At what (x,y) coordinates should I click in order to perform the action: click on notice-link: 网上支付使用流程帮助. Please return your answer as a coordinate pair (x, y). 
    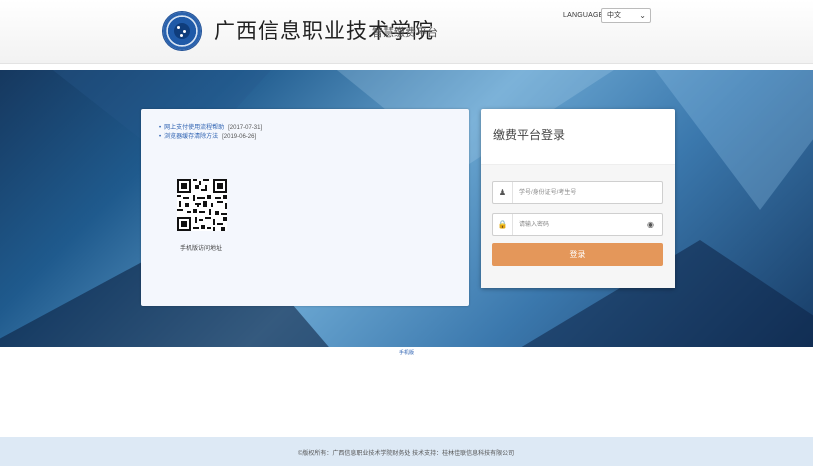
    Looking at the image, I should click on (194, 128).